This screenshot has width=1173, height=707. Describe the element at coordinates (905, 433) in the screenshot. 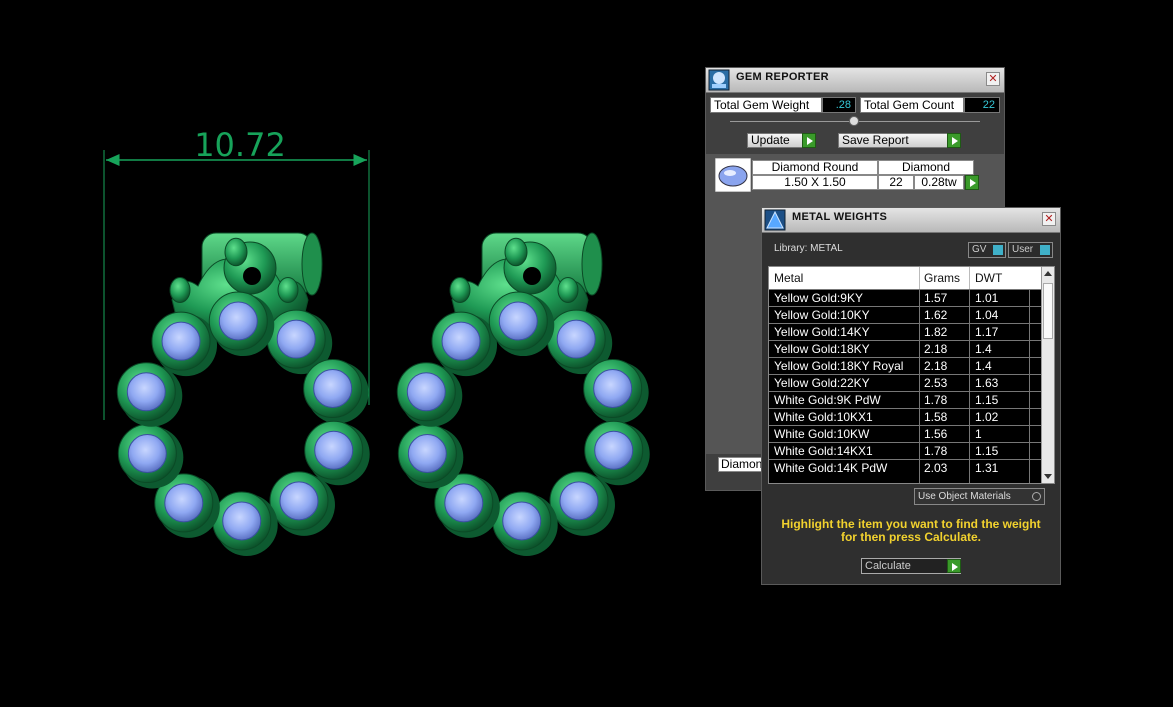

I see `table-row: White Gold:10KW 1.56 1` at that location.